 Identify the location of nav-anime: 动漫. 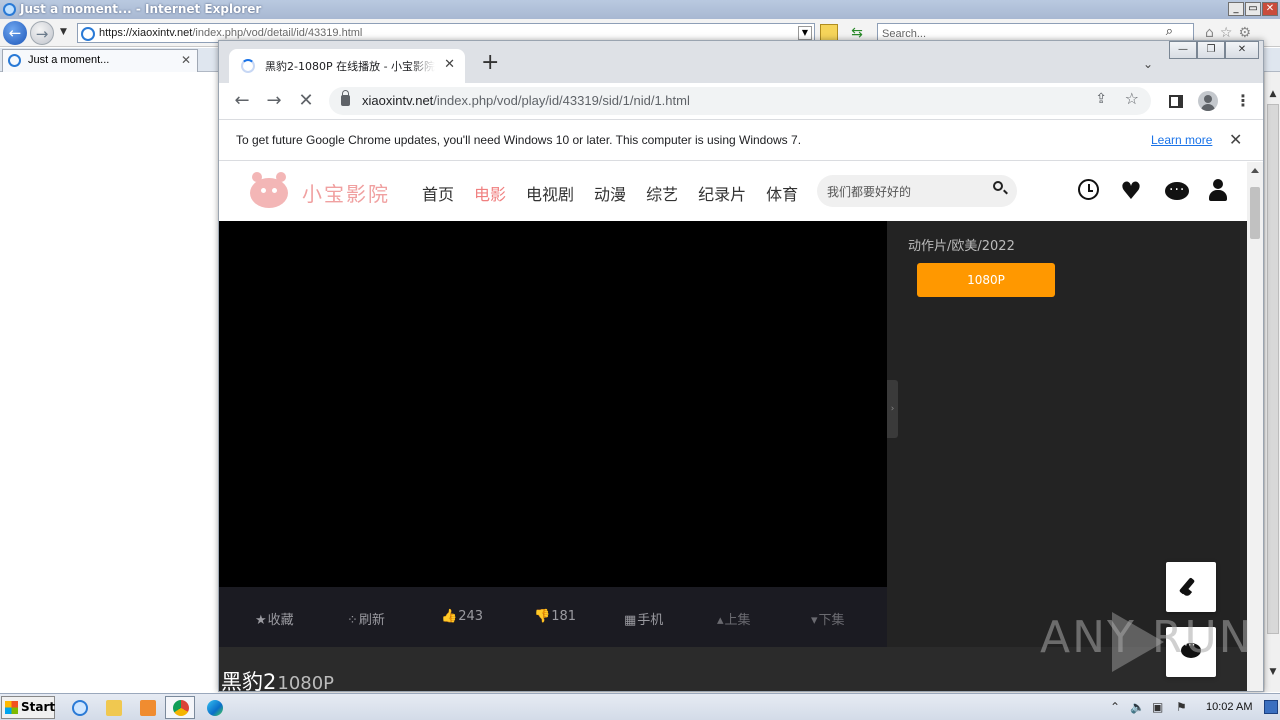
(610, 193).